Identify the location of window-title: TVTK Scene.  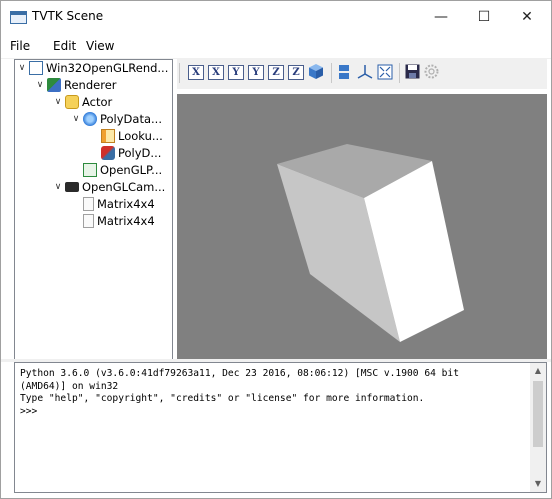
(68, 16).